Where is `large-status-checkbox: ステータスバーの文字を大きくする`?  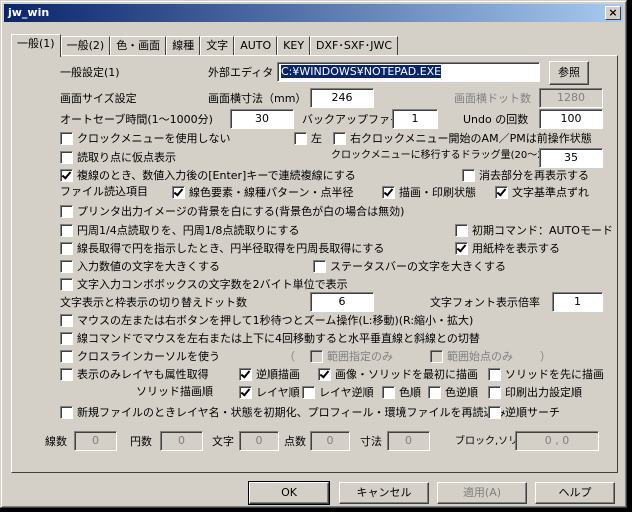
large-status-checkbox: ステータスバーの文字を大きくする is located at coordinates (409, 266).